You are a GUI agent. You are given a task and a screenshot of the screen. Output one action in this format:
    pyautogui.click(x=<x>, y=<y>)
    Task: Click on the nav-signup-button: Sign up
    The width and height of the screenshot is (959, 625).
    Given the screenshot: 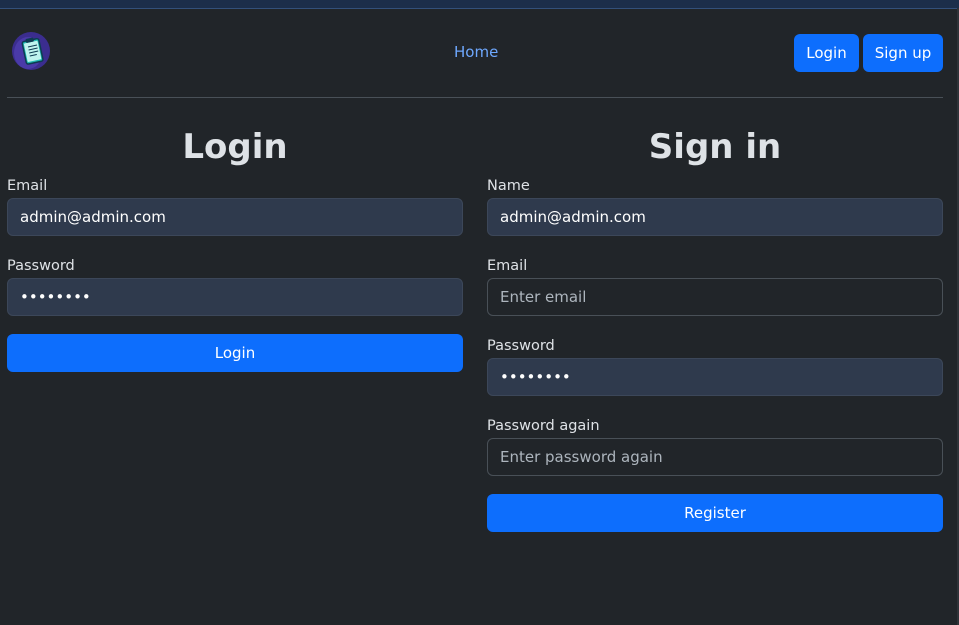 What is the action you would take?
    pyautogui.click(x=903, y=53)
    